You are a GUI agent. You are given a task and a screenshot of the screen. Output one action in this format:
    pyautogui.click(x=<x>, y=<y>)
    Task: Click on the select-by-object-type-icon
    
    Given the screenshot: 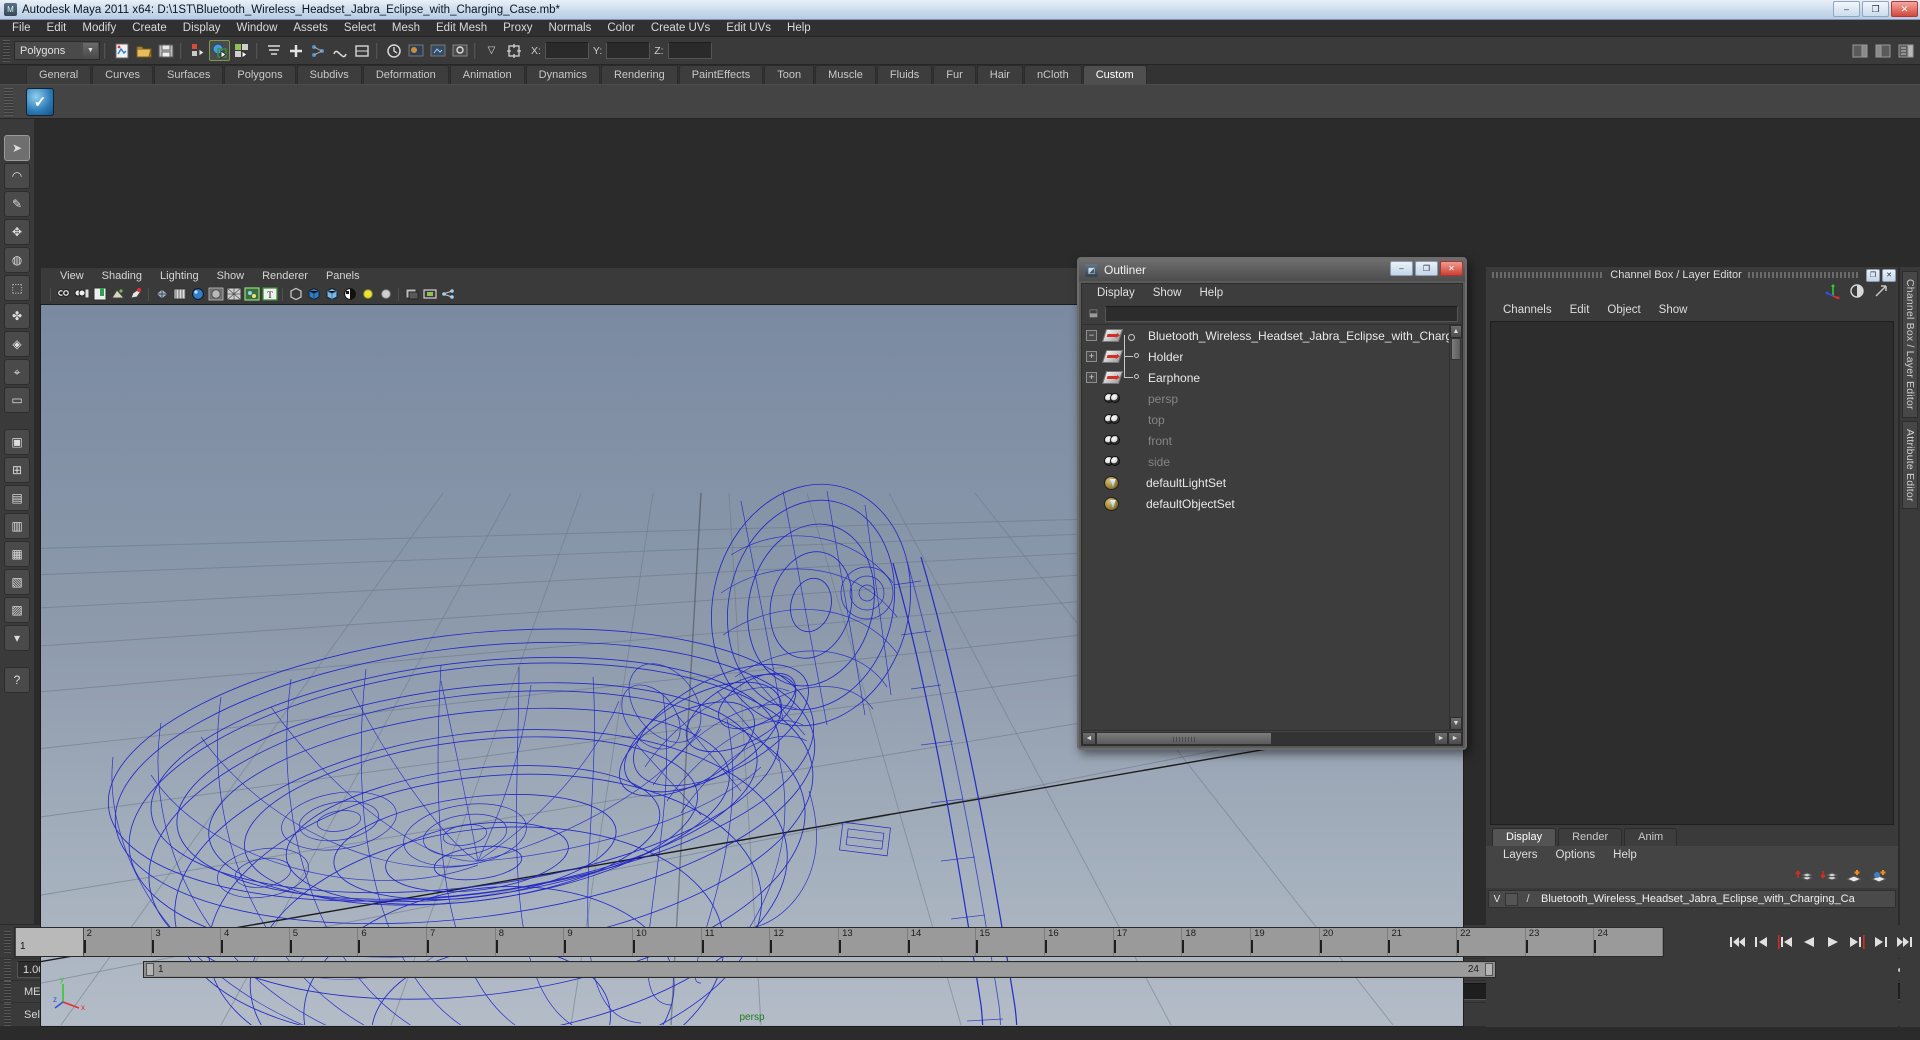 What is the action you would take?
    pyautogui.click(x=219, y=50)
    